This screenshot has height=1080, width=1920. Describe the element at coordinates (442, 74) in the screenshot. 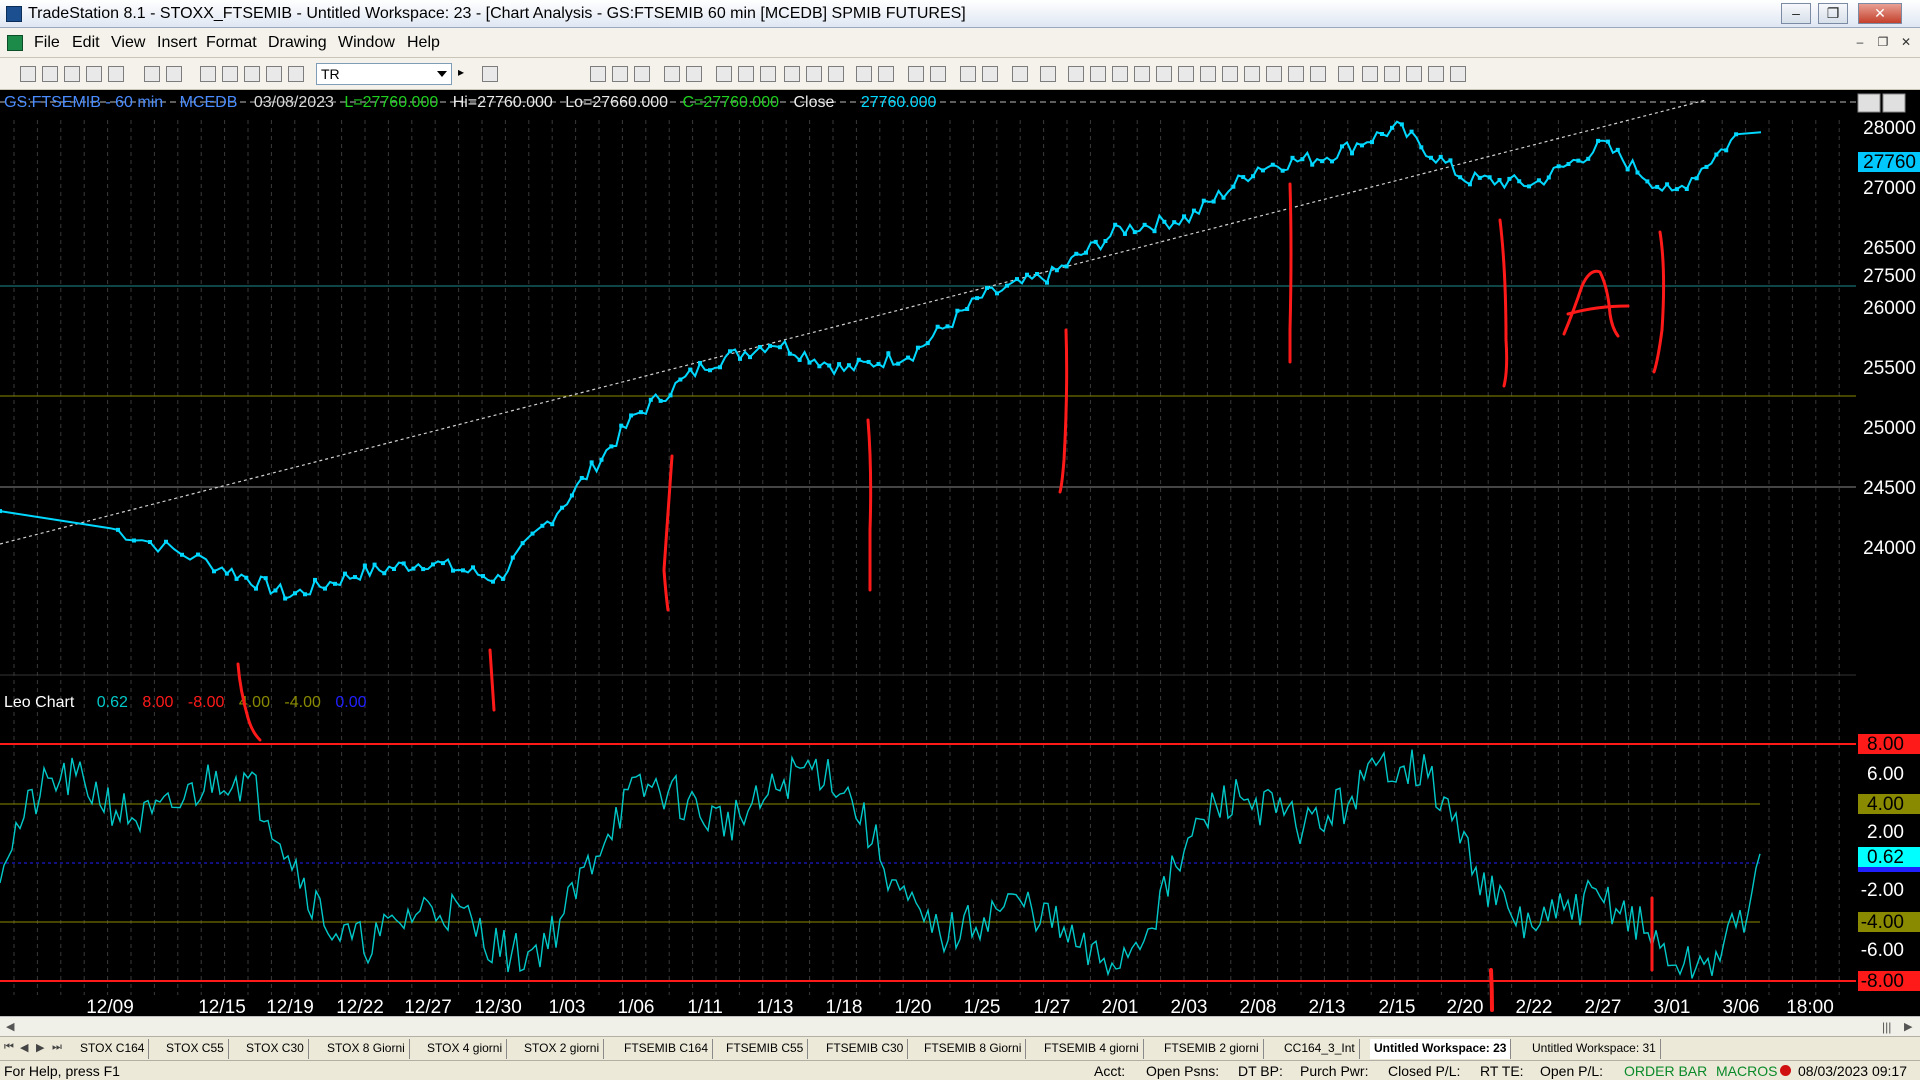

I see `chevron-down-icon` at that location.